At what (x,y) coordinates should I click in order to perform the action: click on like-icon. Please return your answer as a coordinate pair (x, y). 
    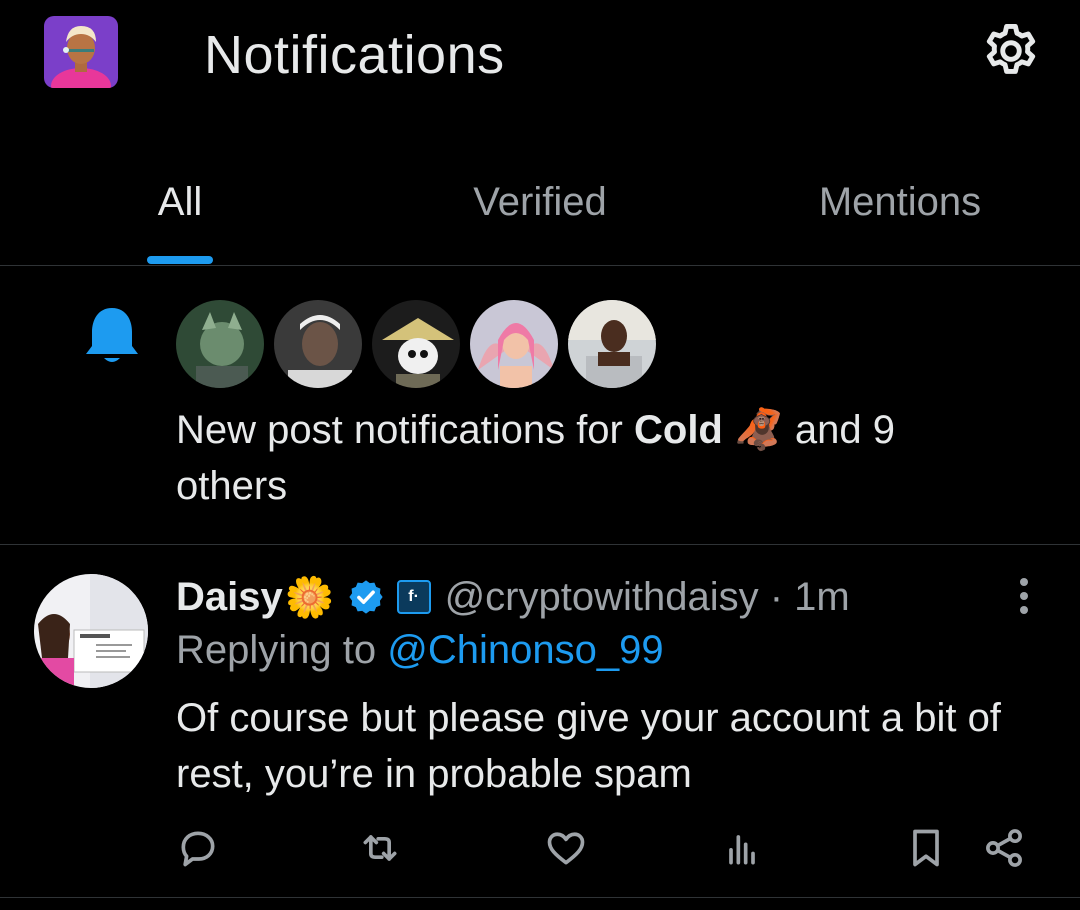
    Looking at the image, I should click on (566, 848).